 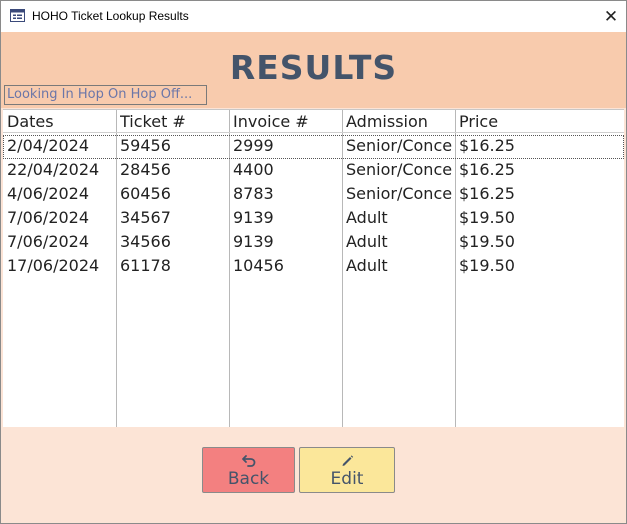 What do you see at coordinates (253, 145) in the screenshot?
I see `cell-invoice: 2999` at bounding box center [253, 145].